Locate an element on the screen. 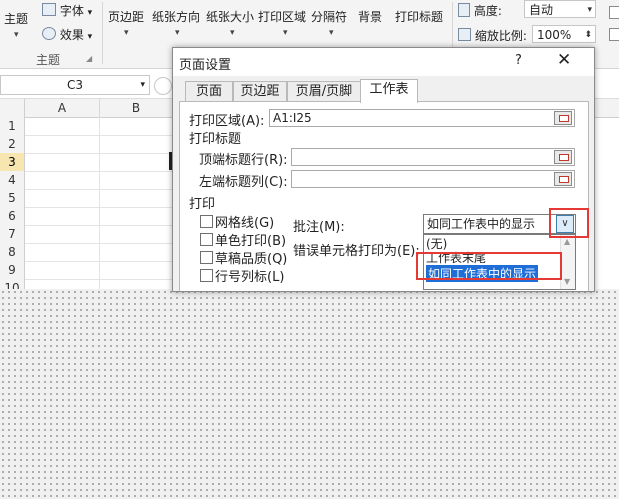 This screenshot has width=619, height=499. margins-label: 页边距 is located at coordinates (126, 17).